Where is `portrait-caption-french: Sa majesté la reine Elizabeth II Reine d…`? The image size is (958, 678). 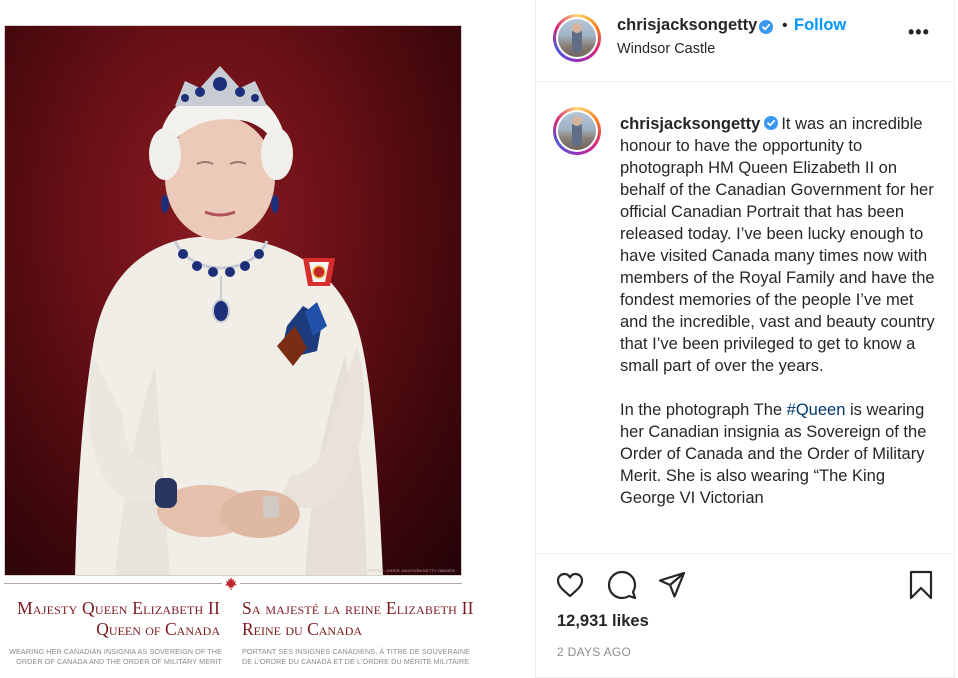
portrait-caption-french: Sa majesté la reine Elizabeth II Reine d… is located at coordinates (377, 619).